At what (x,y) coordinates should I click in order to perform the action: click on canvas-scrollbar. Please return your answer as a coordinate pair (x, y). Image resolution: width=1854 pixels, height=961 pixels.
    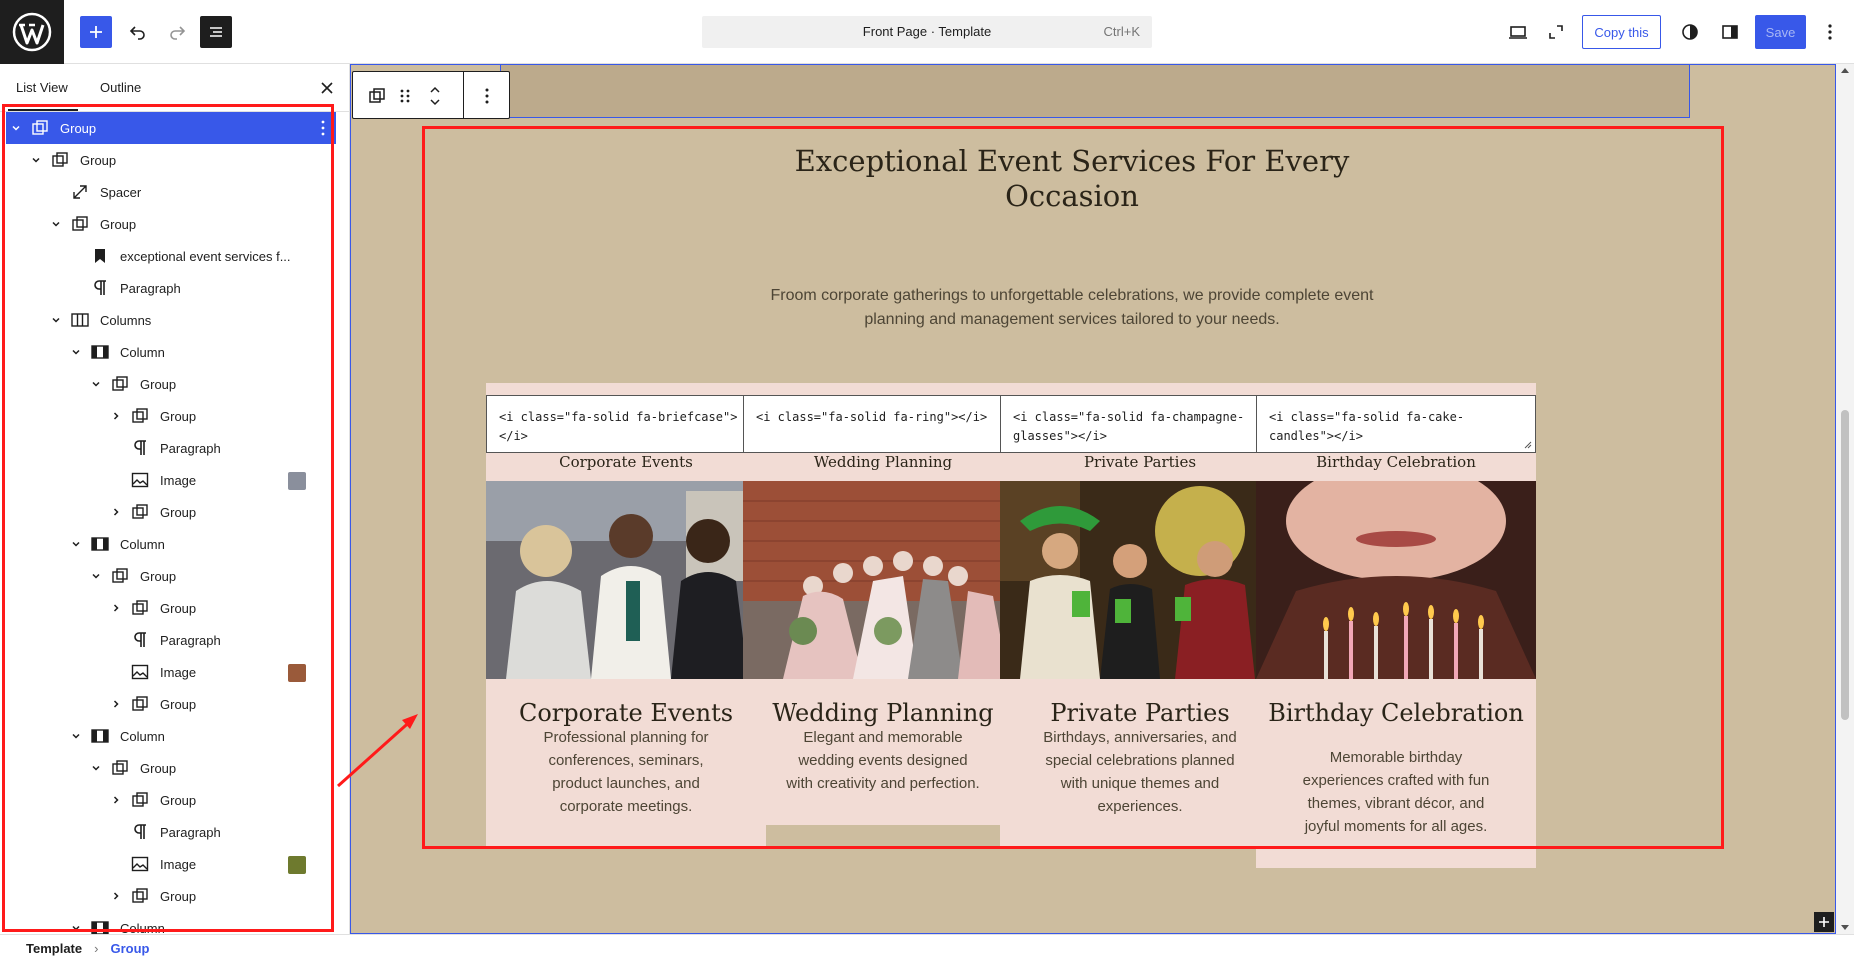
    Looking at the image, I should click on (1845, 499).